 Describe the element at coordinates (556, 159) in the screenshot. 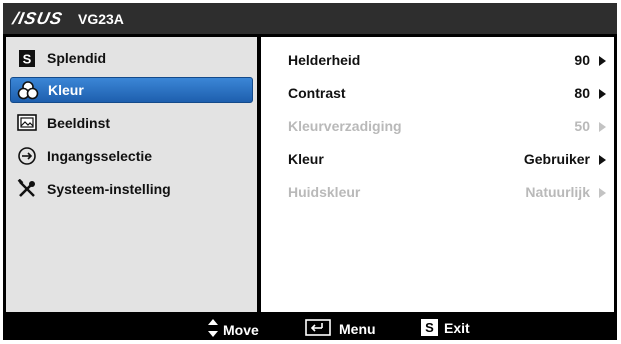

I see `setting-value: Gebruiker` at that location.